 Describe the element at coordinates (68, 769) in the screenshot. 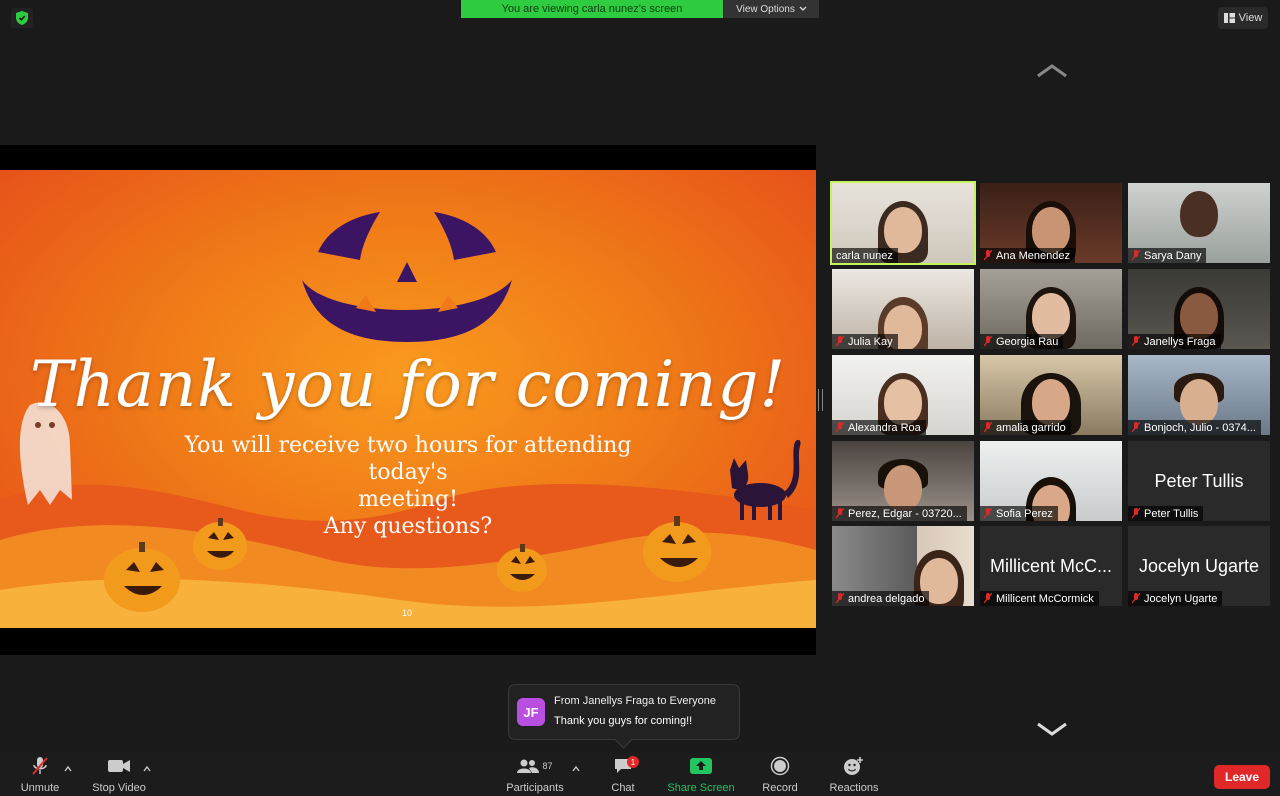

I see `audio-options-caret-icon` at that location.